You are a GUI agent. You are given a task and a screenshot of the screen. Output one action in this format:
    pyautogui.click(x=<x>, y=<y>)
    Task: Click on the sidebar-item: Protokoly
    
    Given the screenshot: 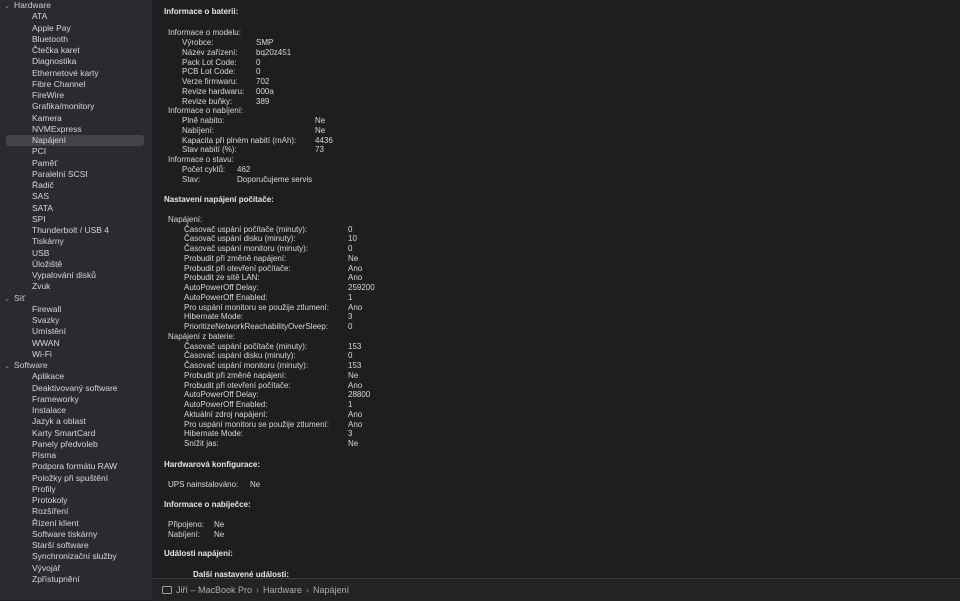 What is the action you would take?
    pyautogui.click(x=75, y=500)
    